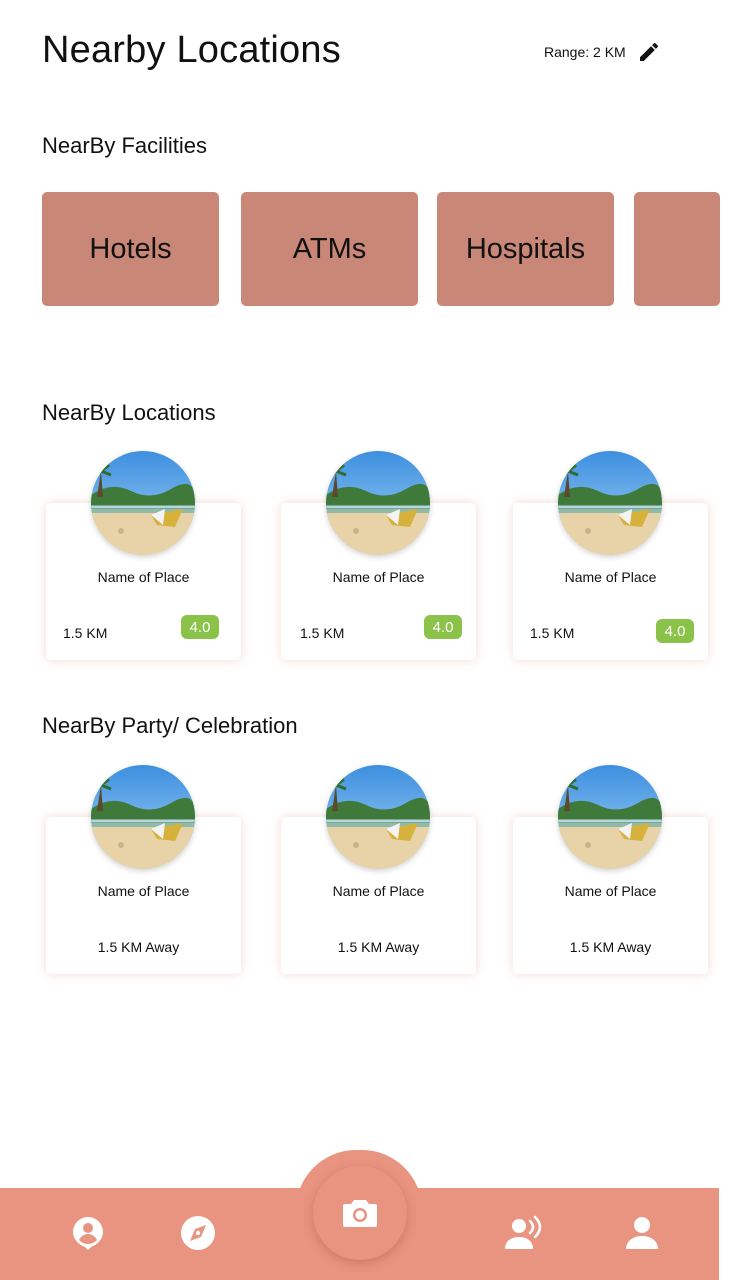 This screenshot has height=1280, width=729. I want to click on profile-icon, so click(642, 1233).